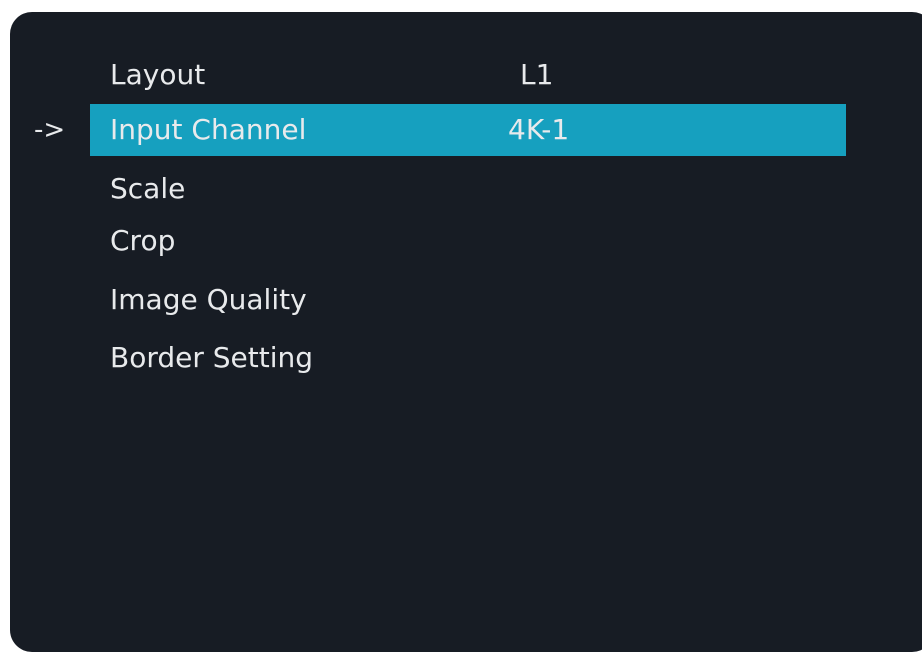 Image resolution: width=922 pixels, height=652 pixels. What do you see at coordinates (208, 299) in the screenshot?
I see `menu-item-label: Image Quality` at bounding box center [208, 299].